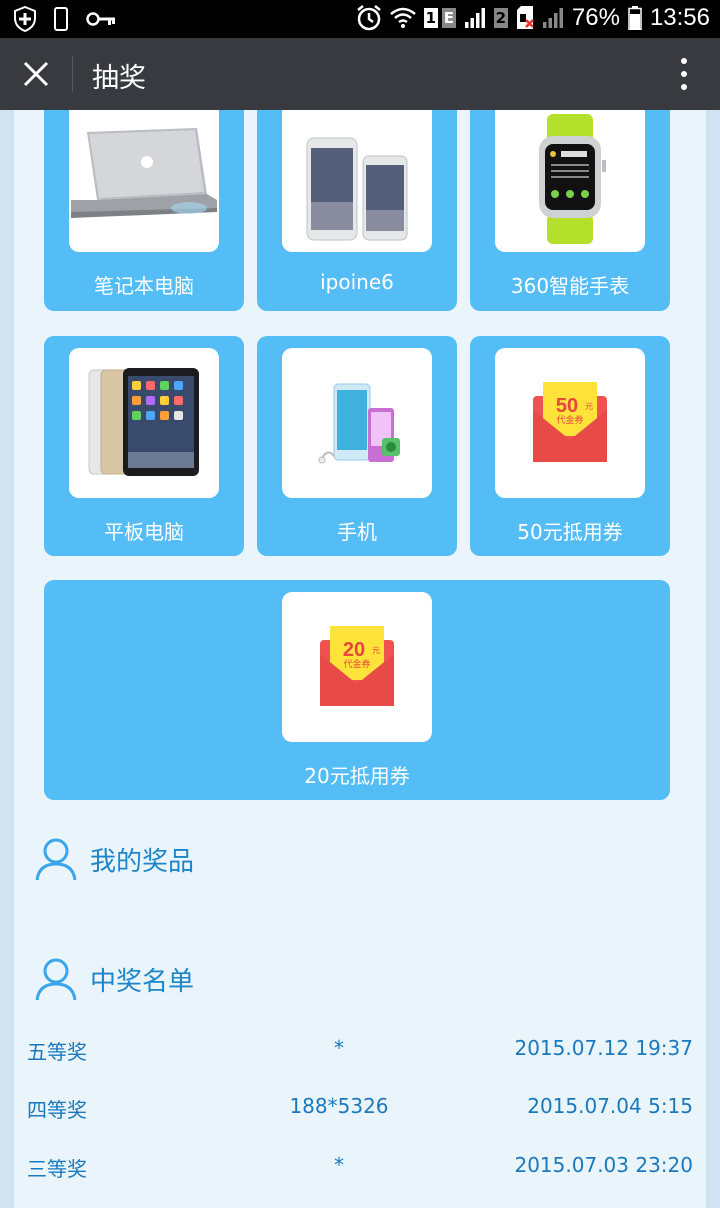 The width and height of the screenshot is (720, 1208). I want to click on sim1-badge: 1, so click(430, 18).